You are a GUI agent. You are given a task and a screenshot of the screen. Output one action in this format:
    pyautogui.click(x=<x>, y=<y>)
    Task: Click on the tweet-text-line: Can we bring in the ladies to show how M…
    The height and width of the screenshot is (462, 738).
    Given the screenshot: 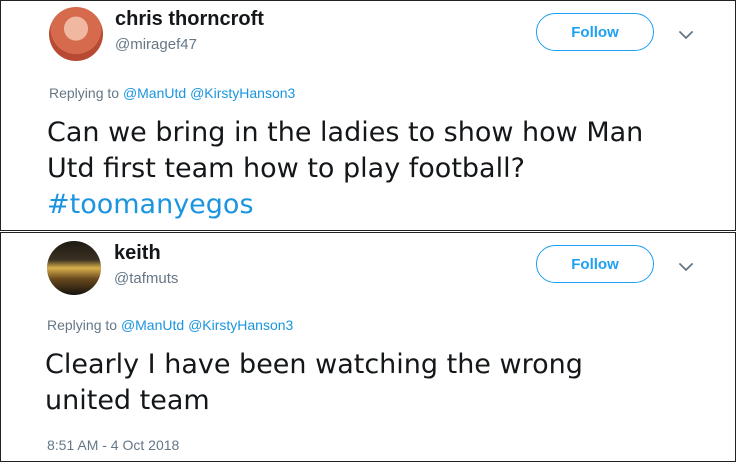 What is the action you would take?
    pyautogui.click(x=345, y=132)
    